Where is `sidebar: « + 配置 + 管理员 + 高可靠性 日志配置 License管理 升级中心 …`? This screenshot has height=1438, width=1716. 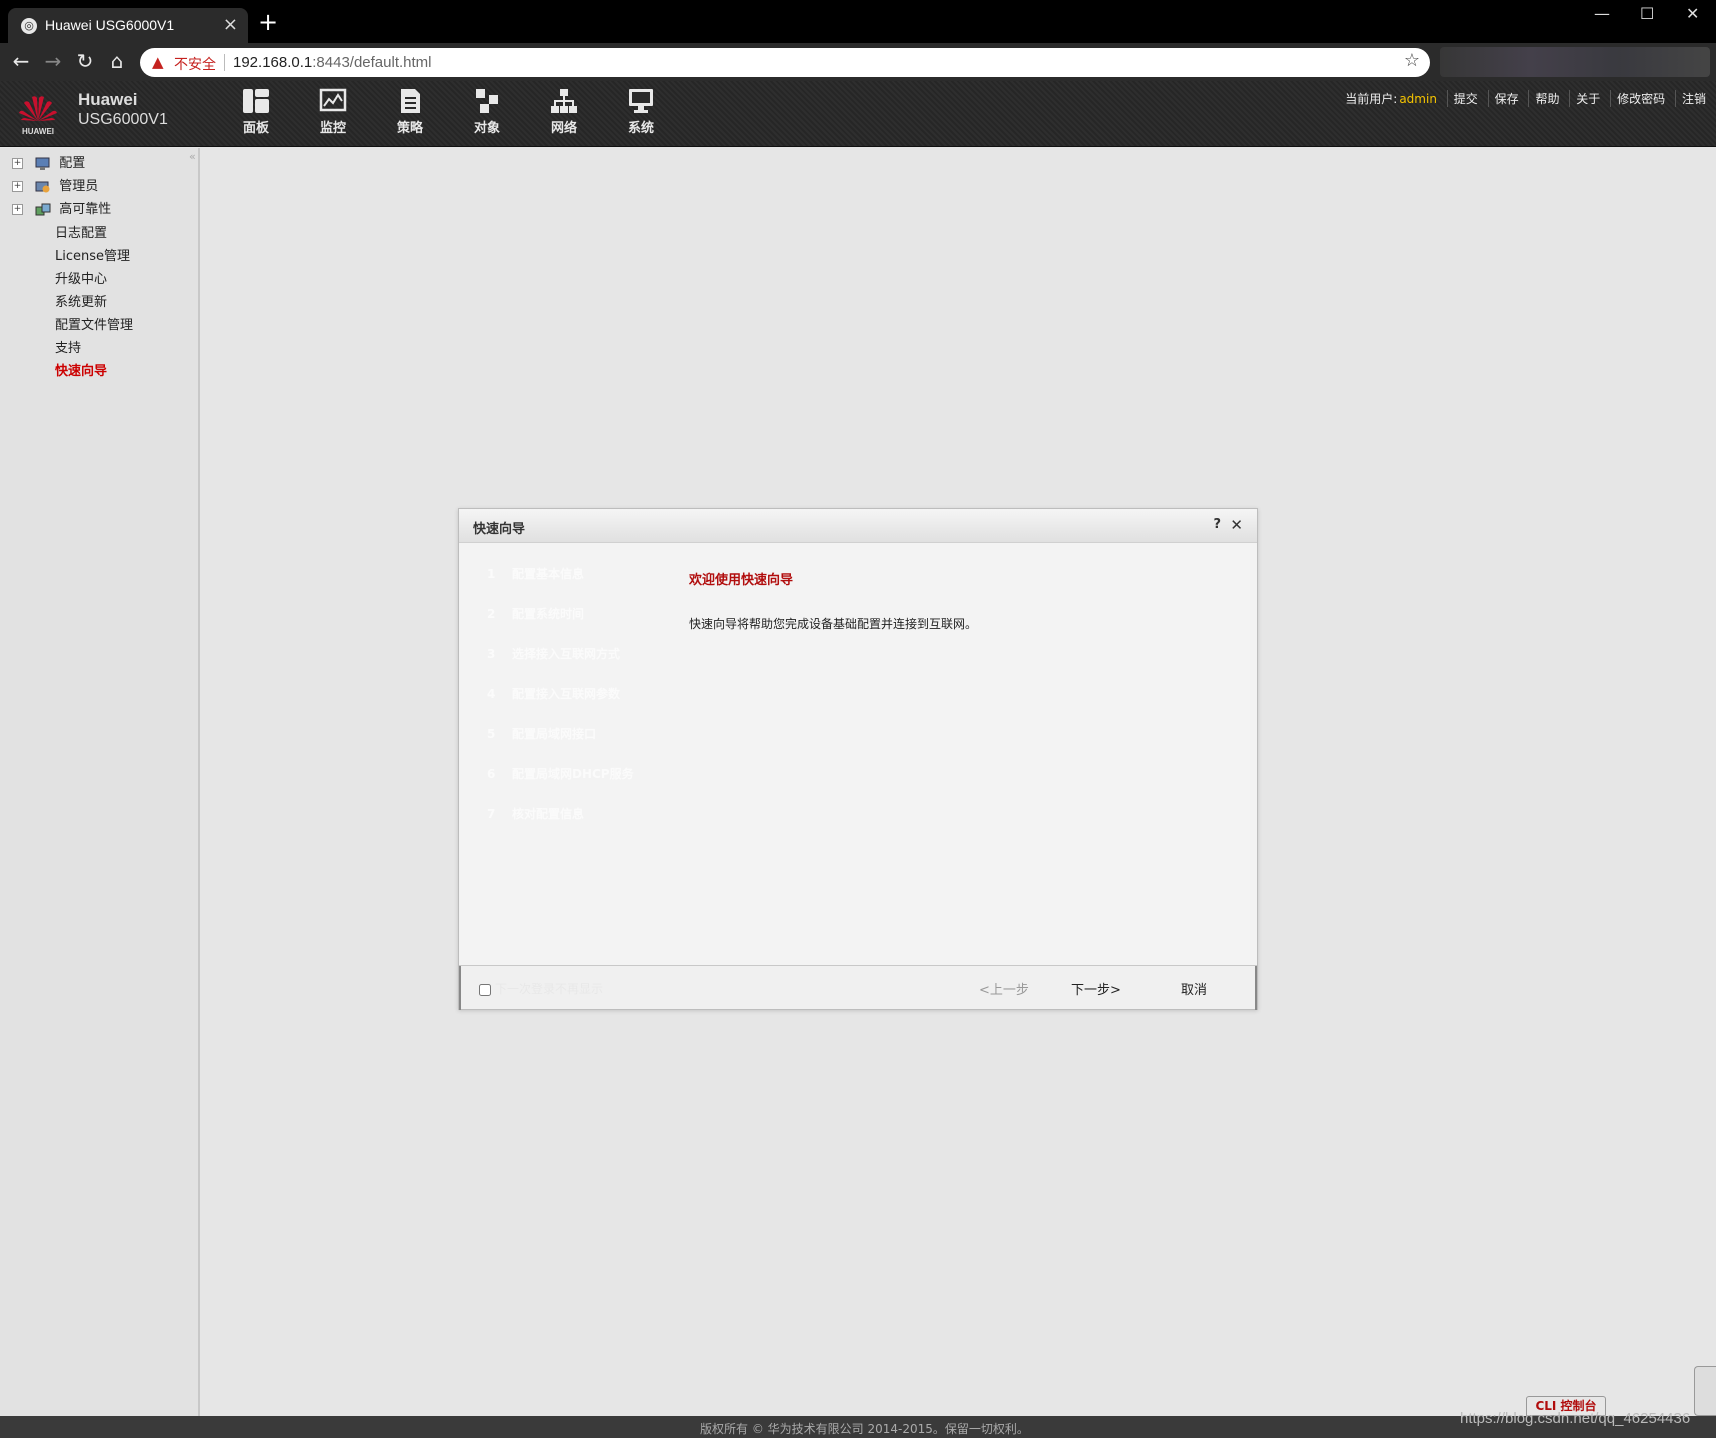
sidebar: « + 配置 + 管理员 + 高可靠性 日志配置 License管理 升级中心 … is located at coordinates (100, 782).